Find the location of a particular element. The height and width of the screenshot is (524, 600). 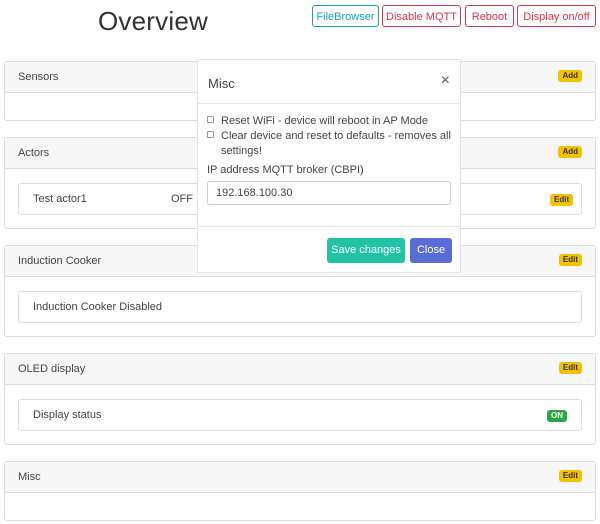

clear-device-checkbox is located at coordinates (210, 134).